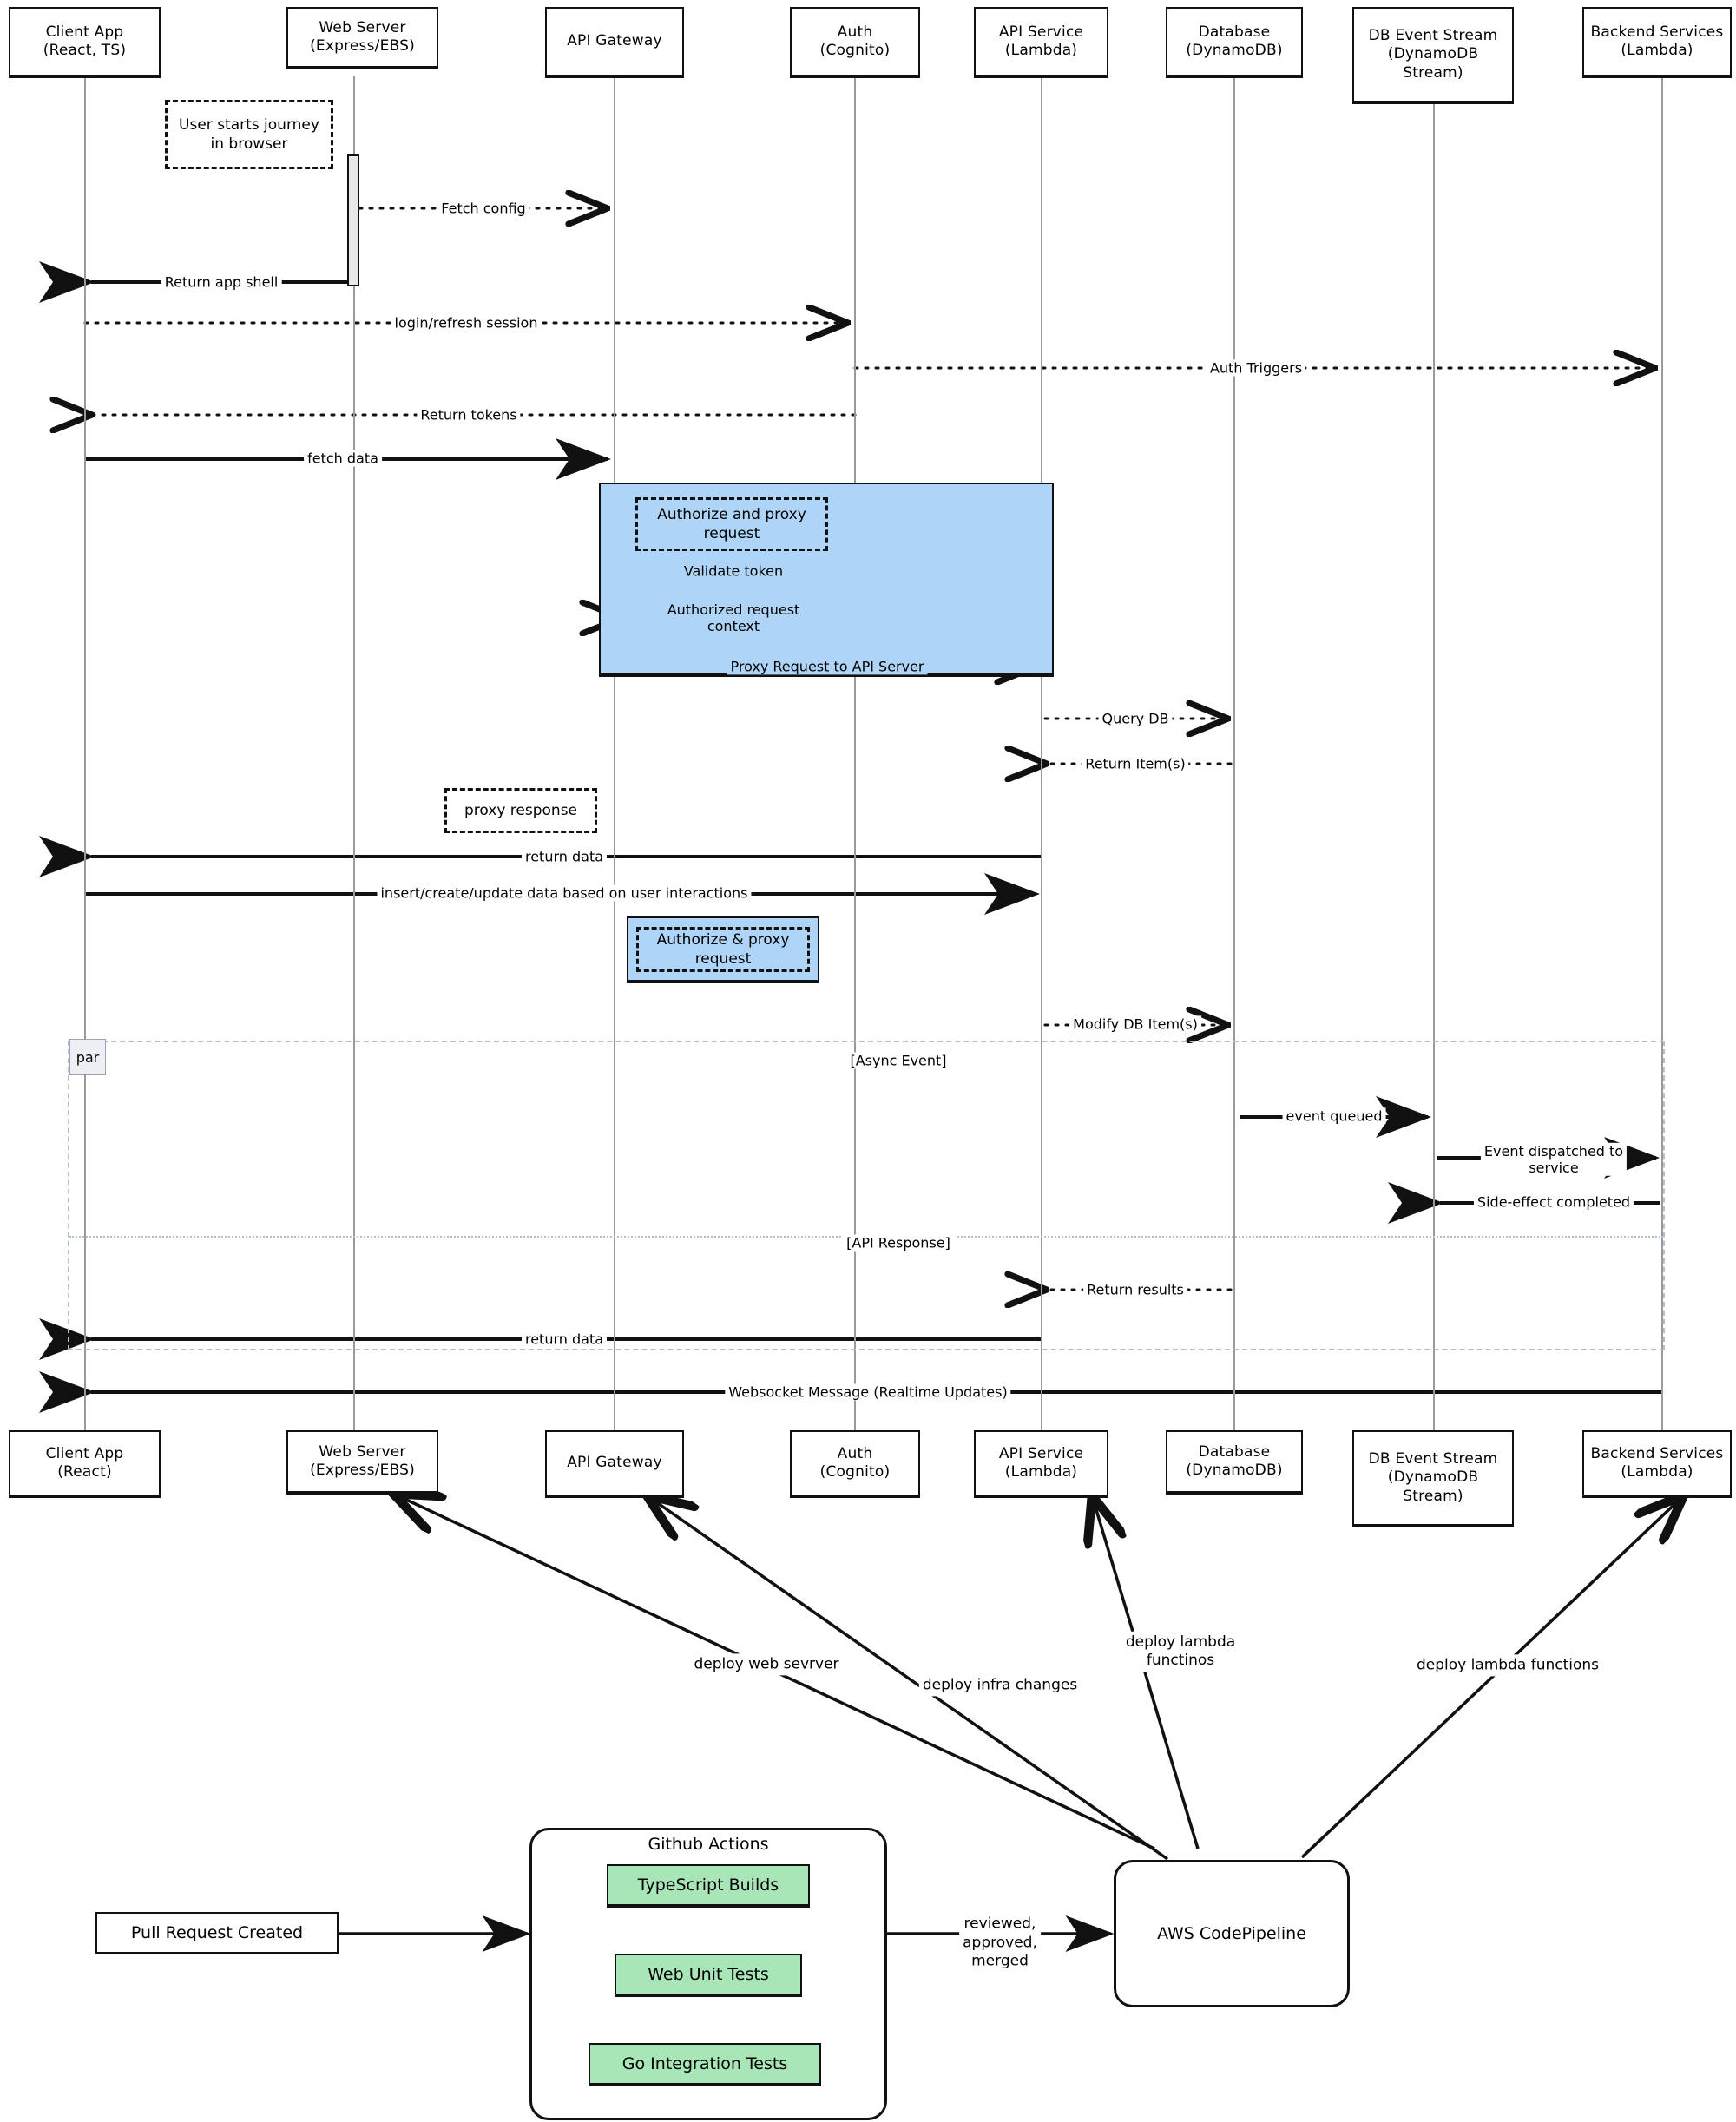 This screenshot has height=2122, width=1736. Describe the element at coordinates (466, 323) in the screenshot. I see `message-label-login-refresh-session: login/refresh session` at that location.